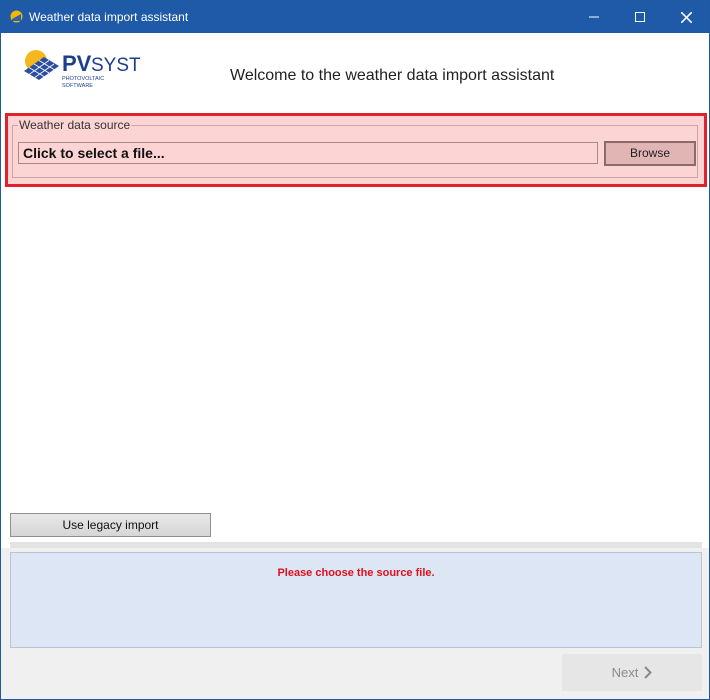 The image size is (710, 700). I want to click on close-icon, so click(686, 17).